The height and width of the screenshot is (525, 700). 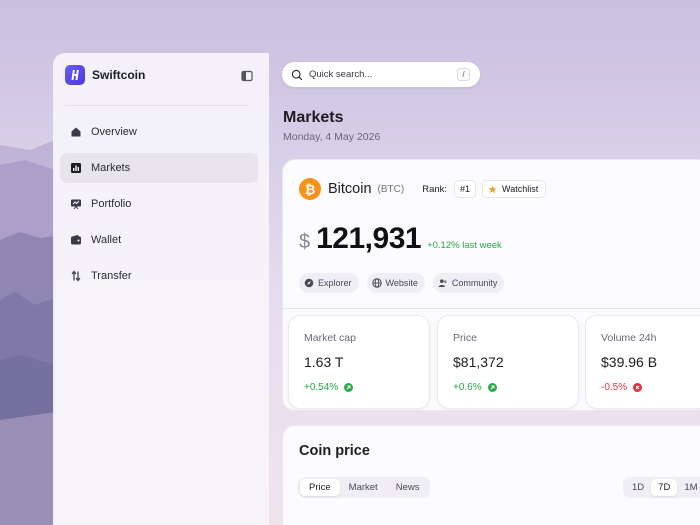 What do you see at coordinates (520, 189) in the screenshot?
I see `watchlist-label: Watchlist` at bounding box center [520, 189].